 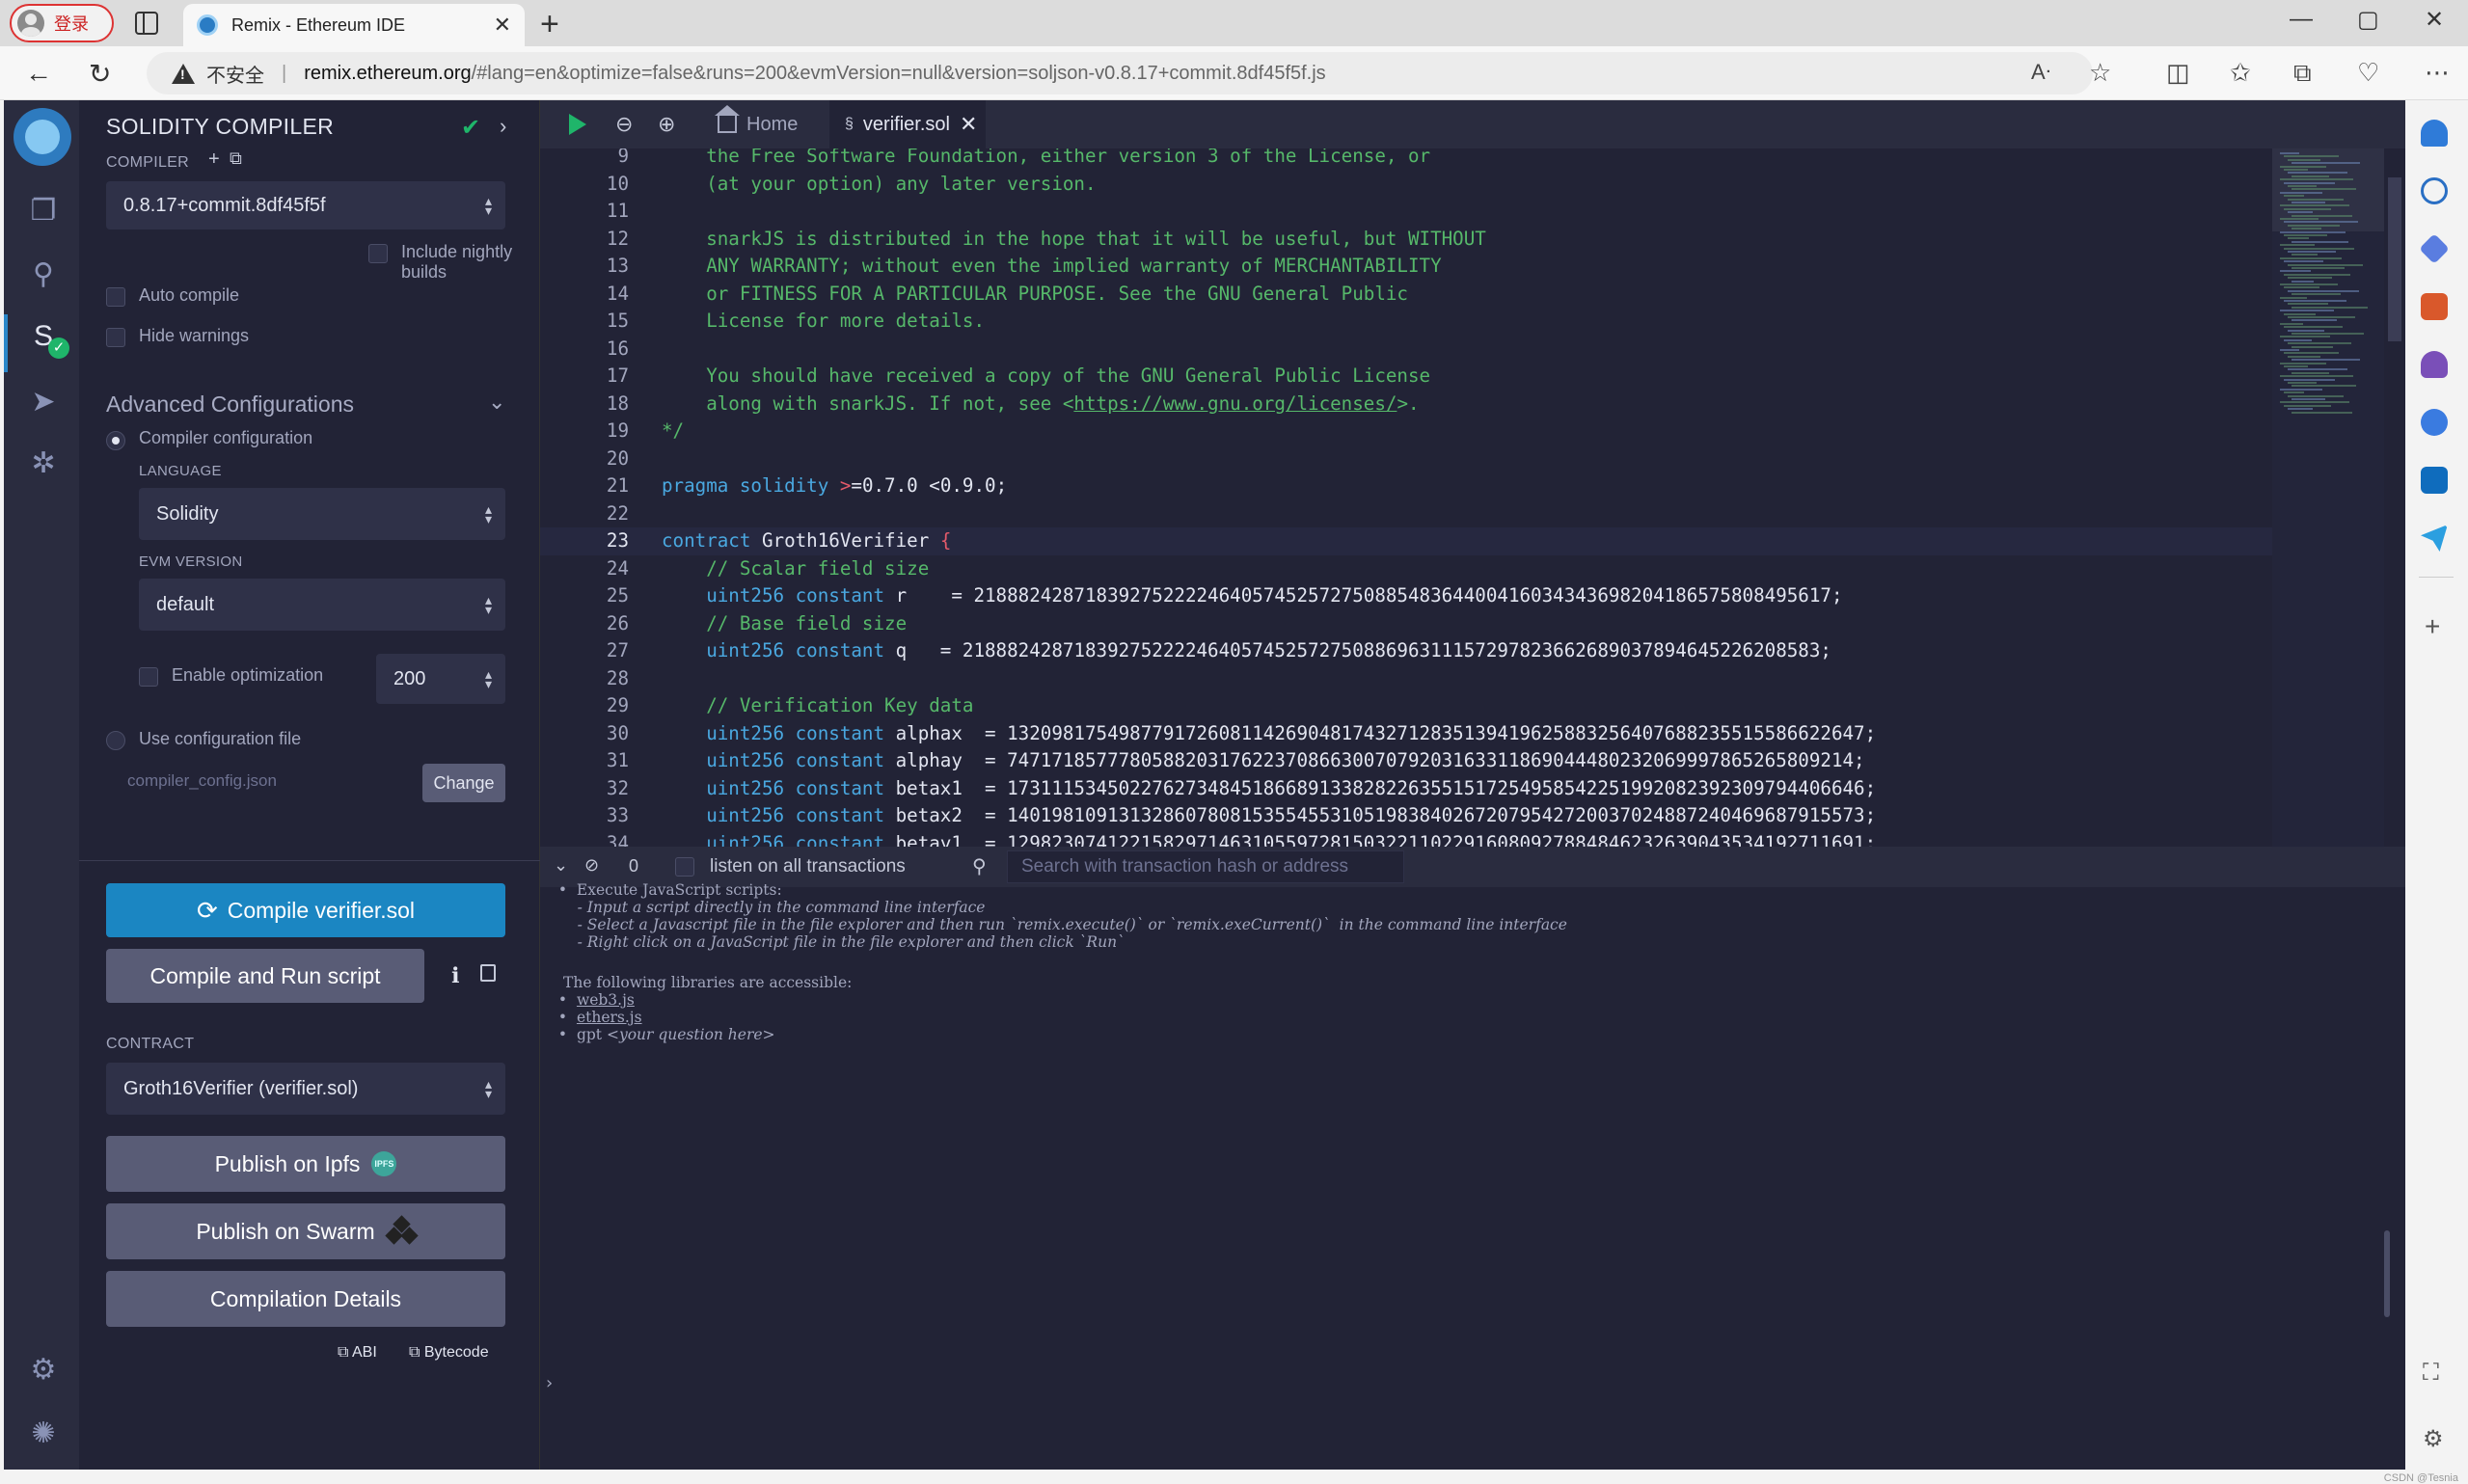 I want to click on code-line: 15 License for more details., so click(x=1406, y=322).